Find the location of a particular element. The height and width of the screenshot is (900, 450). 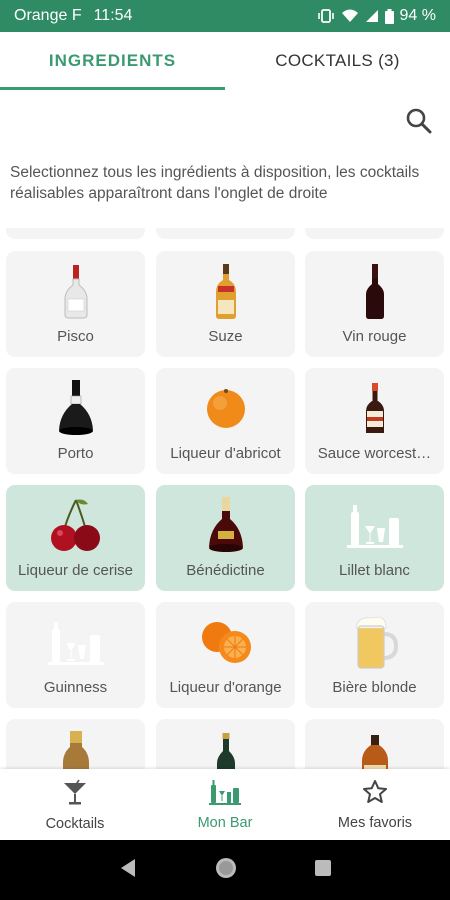

bottom-navigation: Cocktails Mon Bar Mes favoris is located at coordinates (225, 804).